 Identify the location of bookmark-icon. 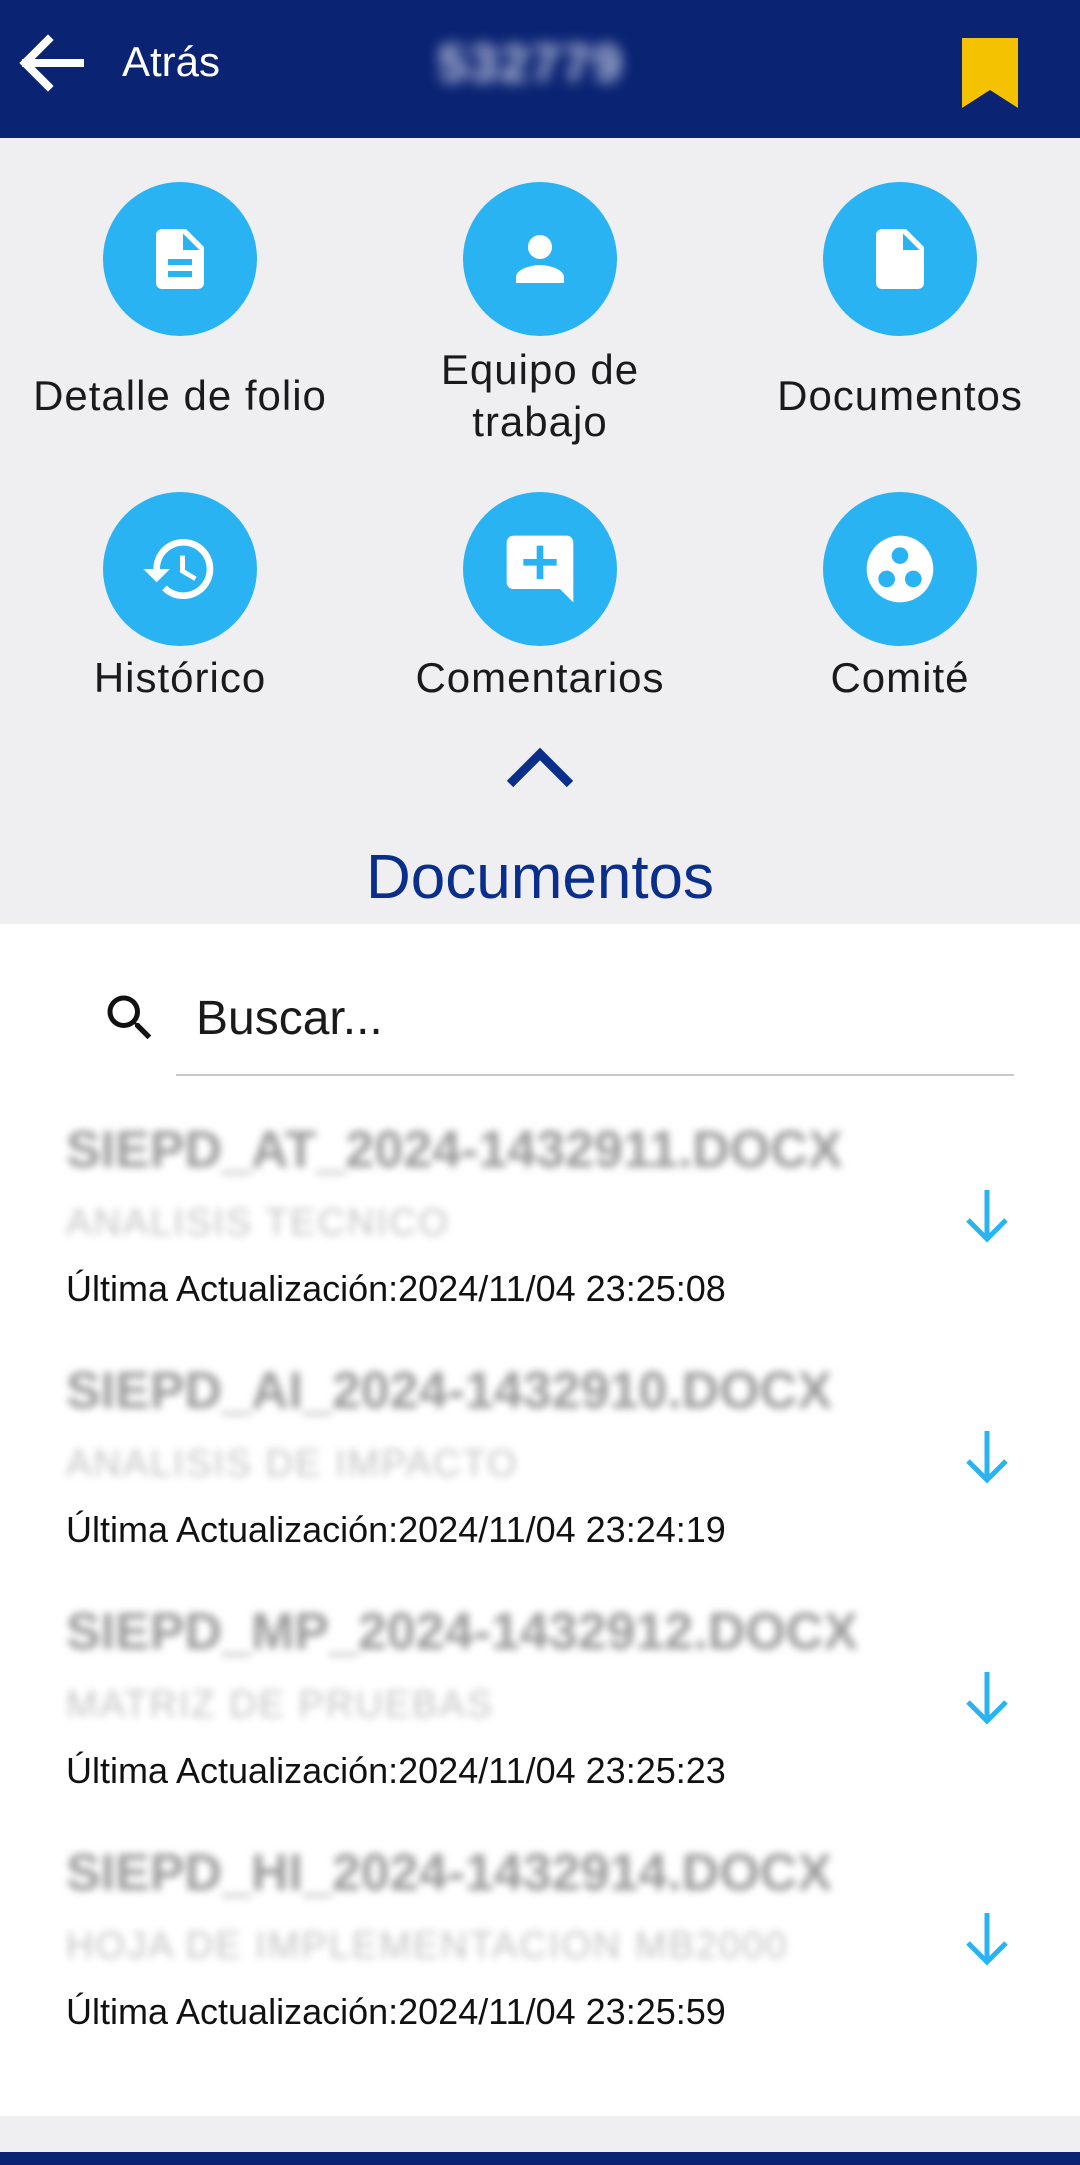
(990, 73).